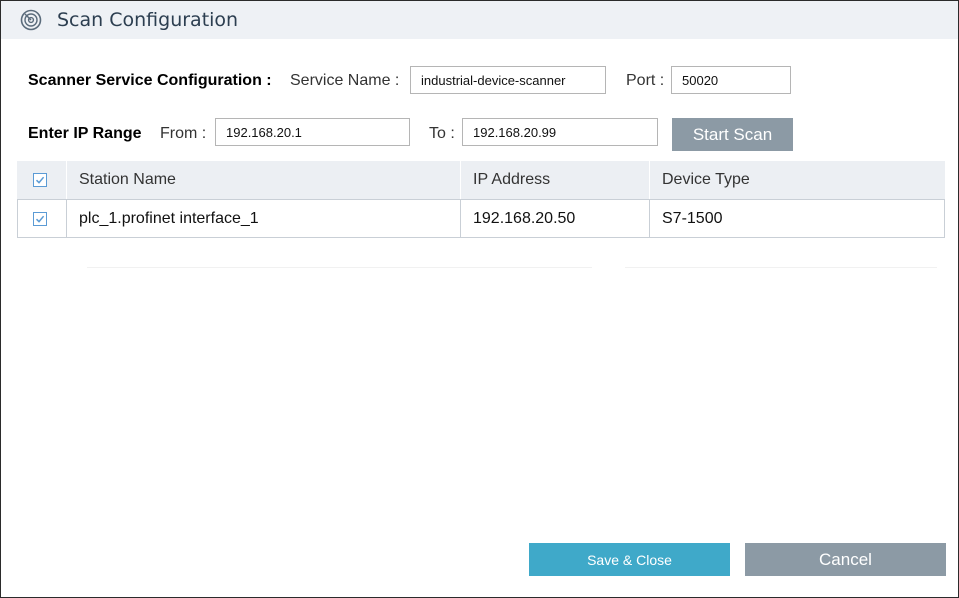 The image size is (959, 598). I want to click on save-and-close-button: Save & Close, so click(629, 559).